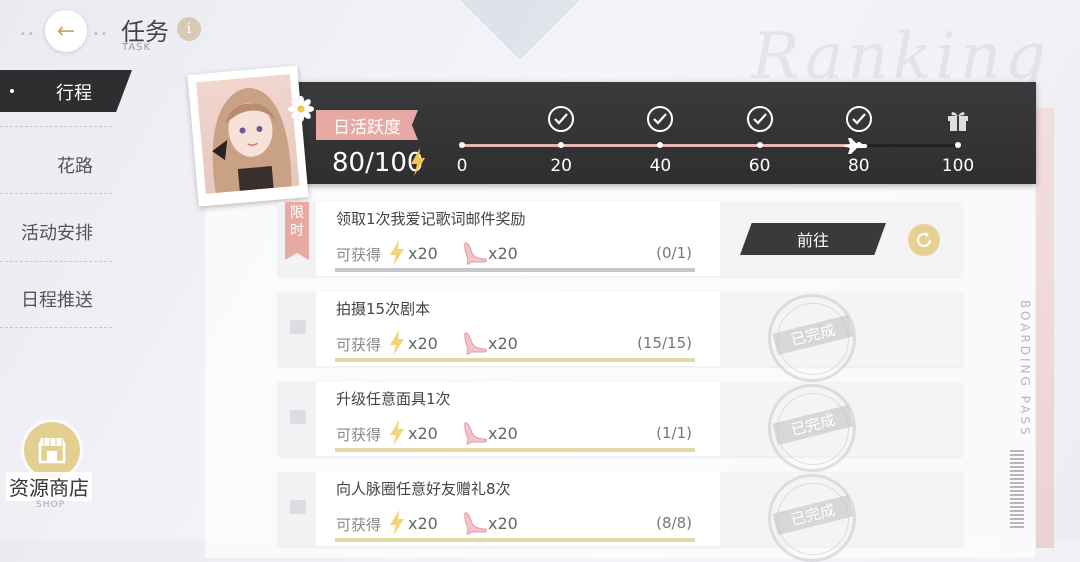 This screenshot has width=1080, height=562. What do you see at coordinates (1017, 490) in the screenshot?
I see `barcode-decoration` at bounding box center [1017, 490].